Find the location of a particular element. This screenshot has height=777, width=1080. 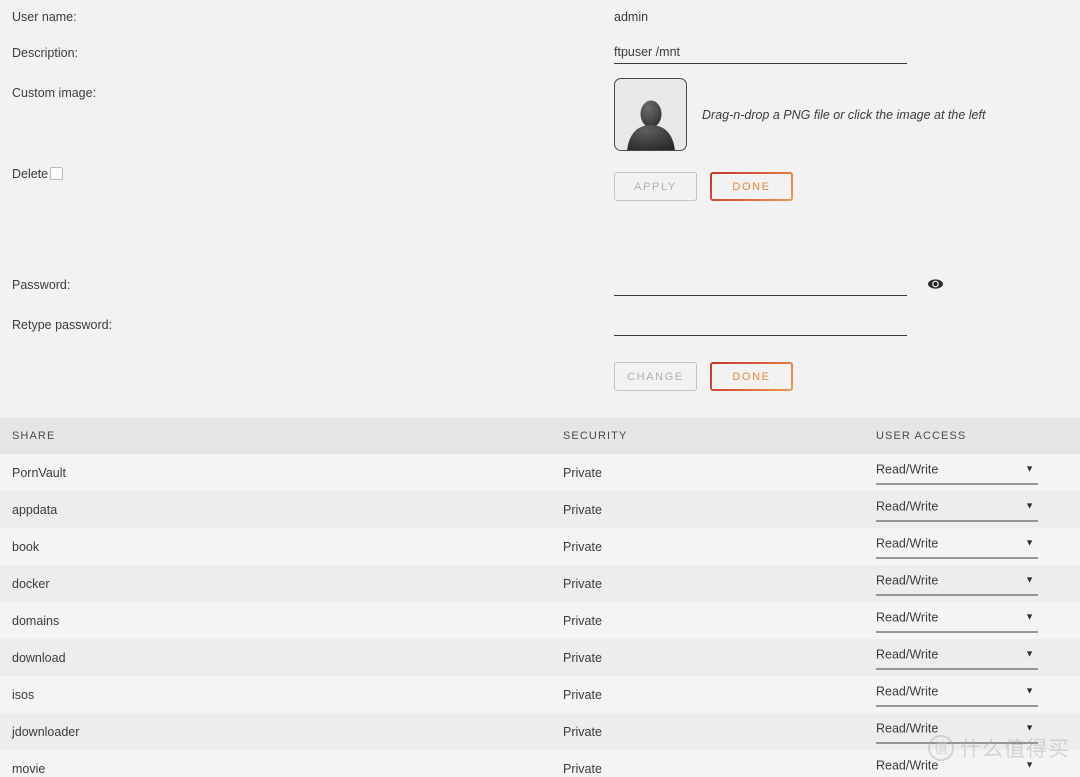

delete-label: Delete is located at coordinates (30, 174).